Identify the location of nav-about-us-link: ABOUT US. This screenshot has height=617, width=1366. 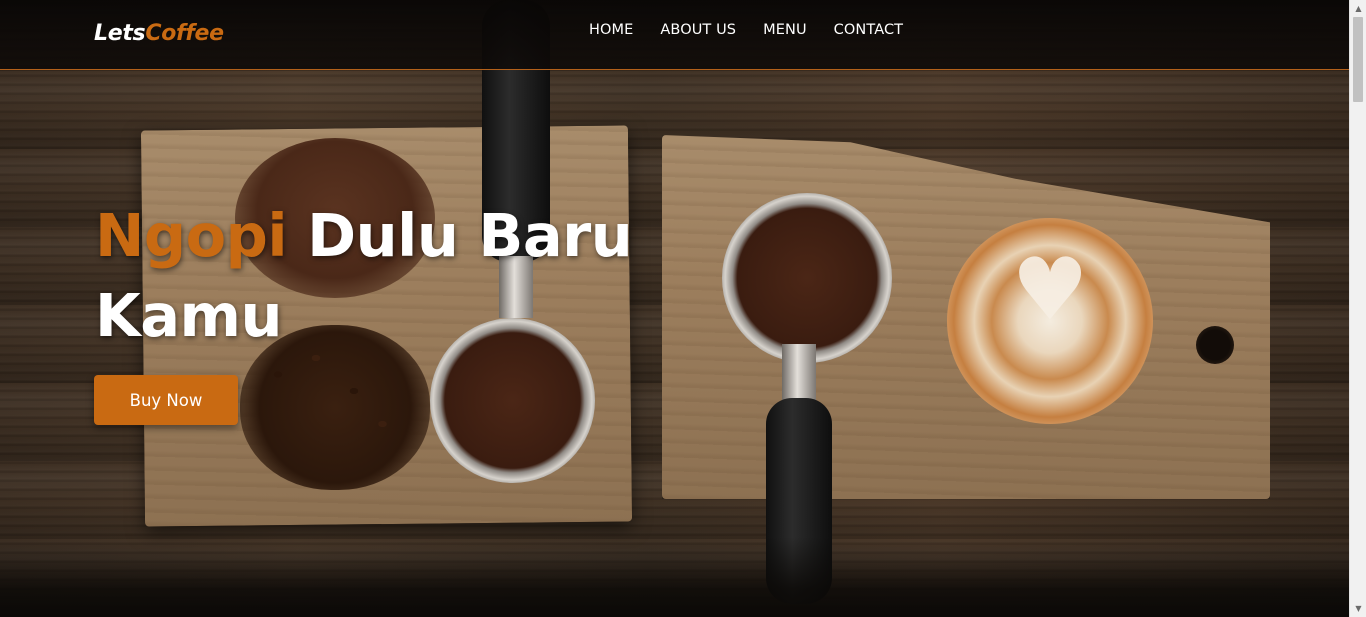
(698, 30).